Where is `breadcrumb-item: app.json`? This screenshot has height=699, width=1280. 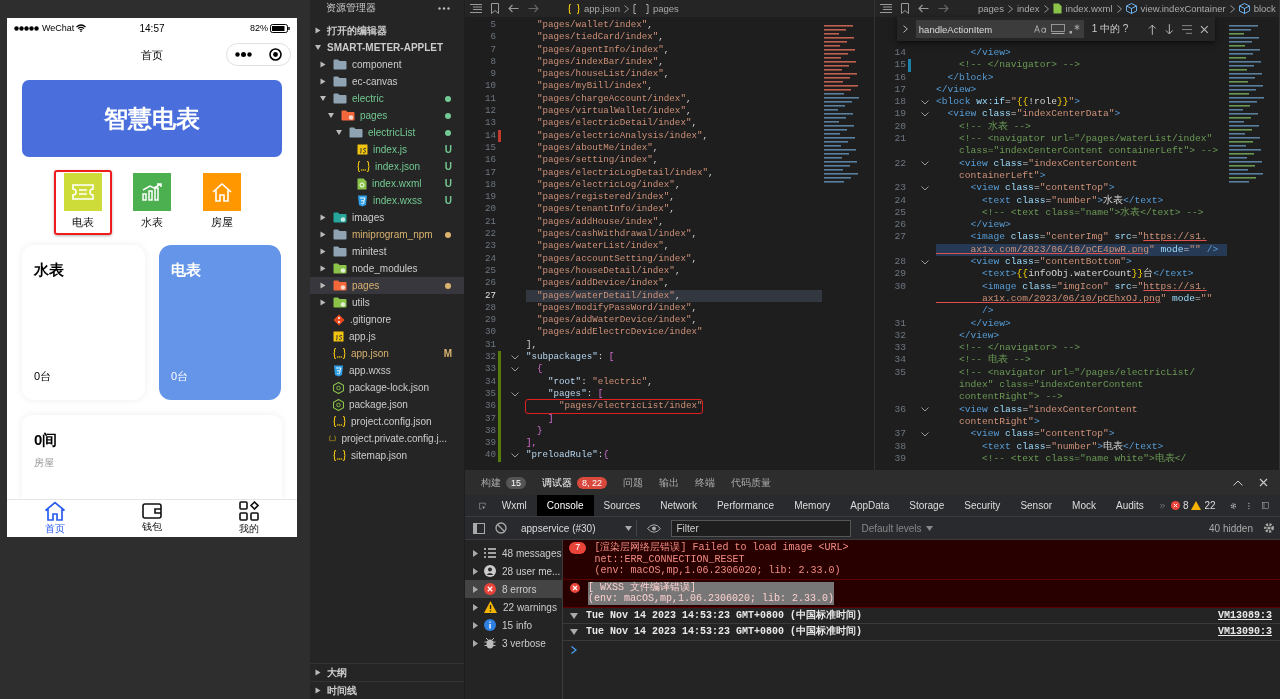
breadcrumb-item: app.json is located at coordinates (602, 8).